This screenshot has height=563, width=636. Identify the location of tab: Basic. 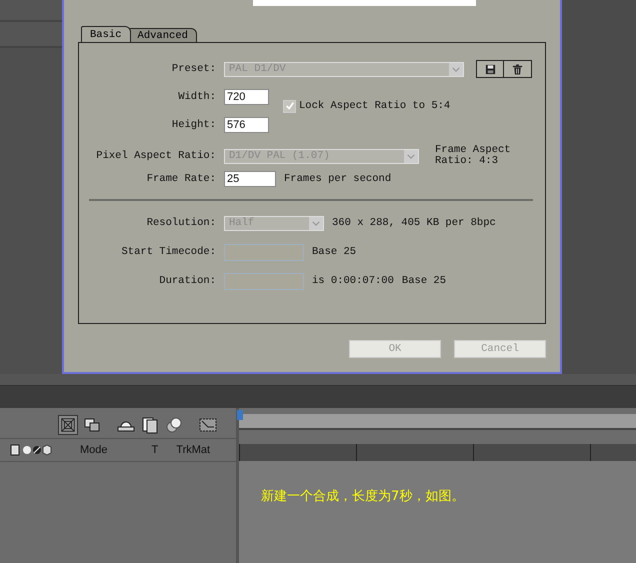
(106, 34).